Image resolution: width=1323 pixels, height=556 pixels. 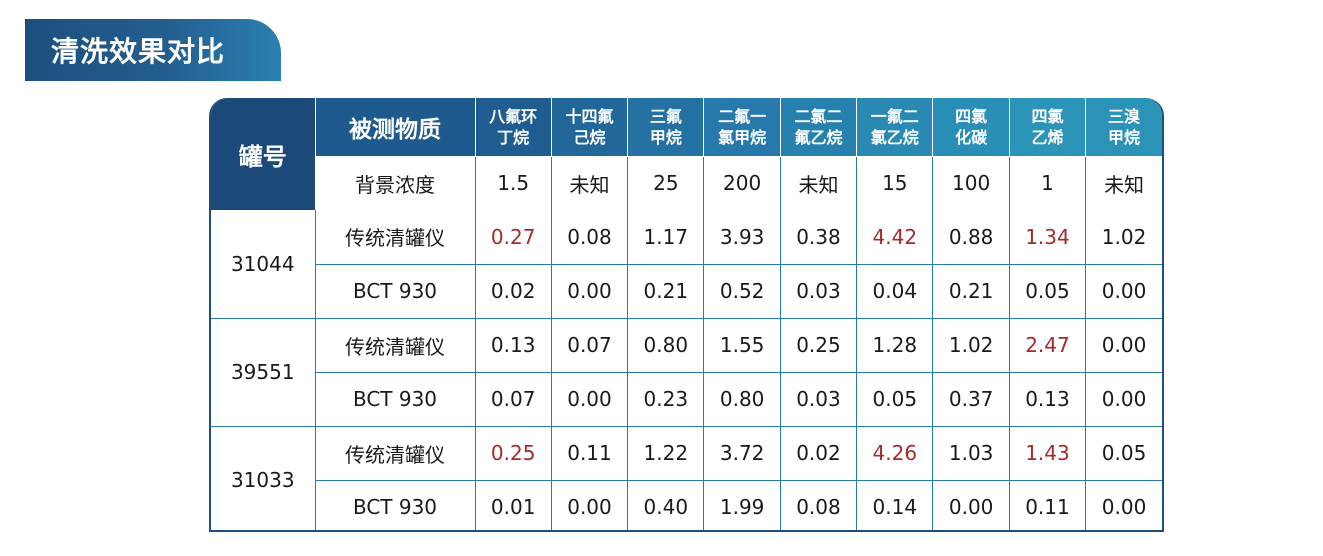 I want to click on substance-column-header: 十四氟 己烷, so click(x=590, y=127).